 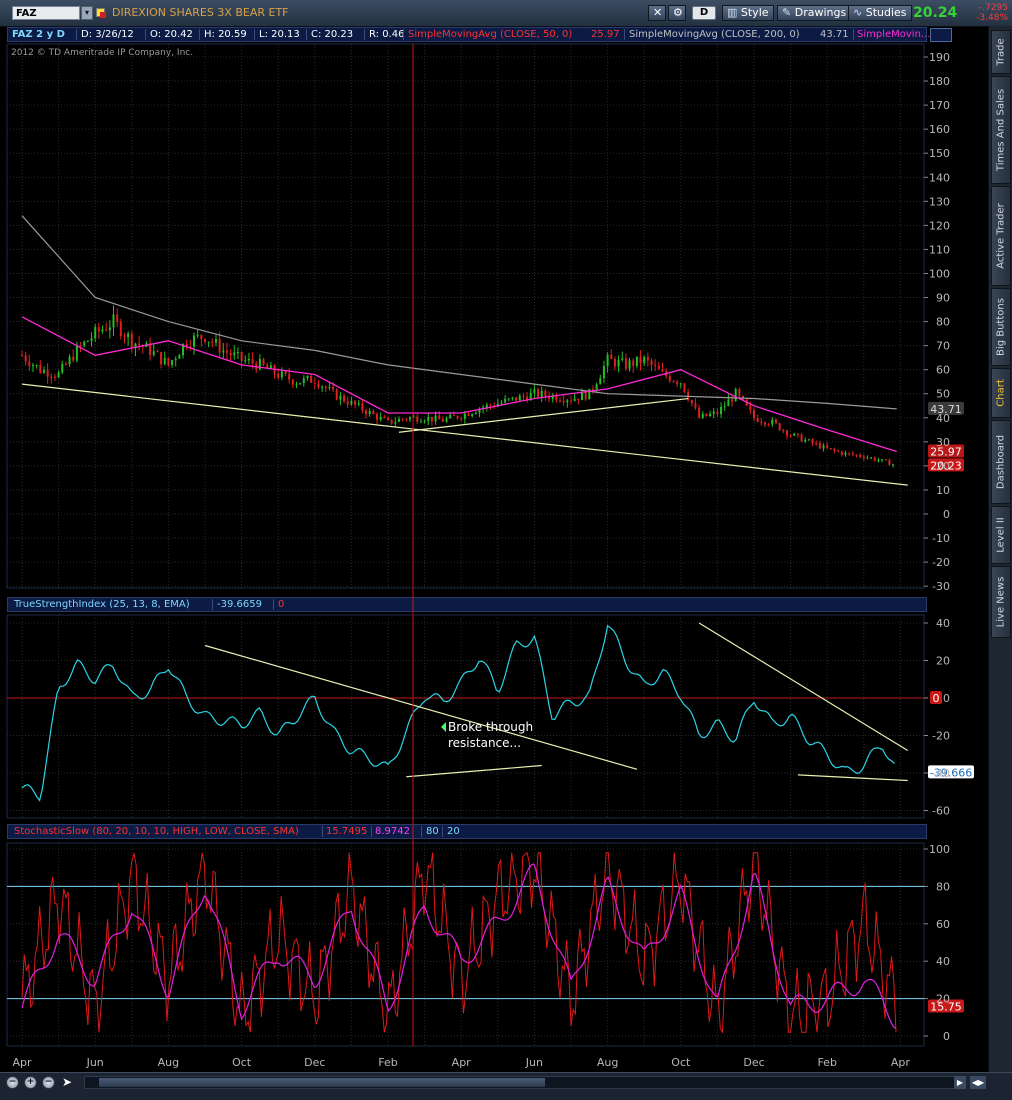 I want to click on stoch-k-line, so click(x=459, y=943).